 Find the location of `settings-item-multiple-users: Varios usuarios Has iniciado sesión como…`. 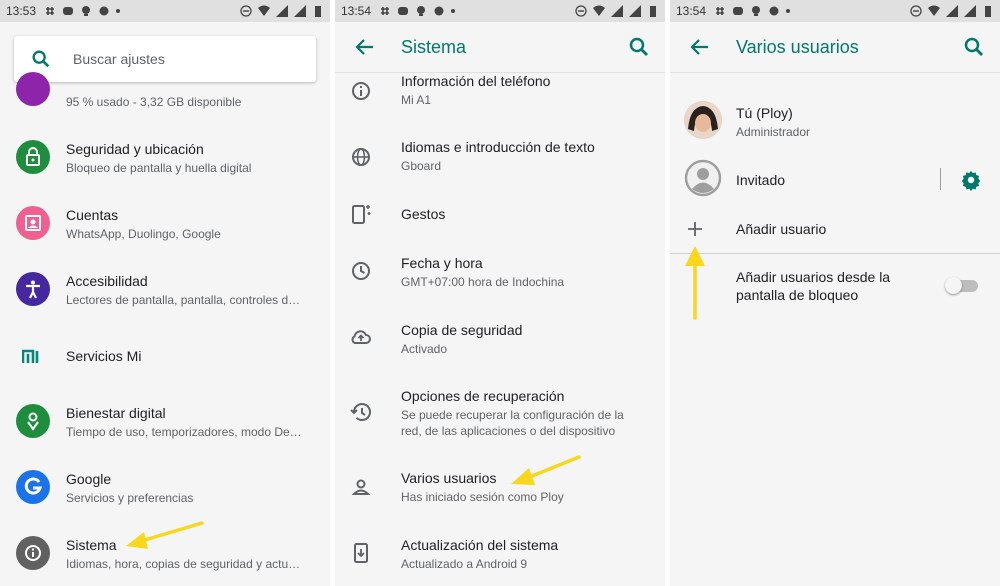

settings-item-multiple-users: Varios usuarios Has iniciado sesión como… is located at coordinates (500, 488).